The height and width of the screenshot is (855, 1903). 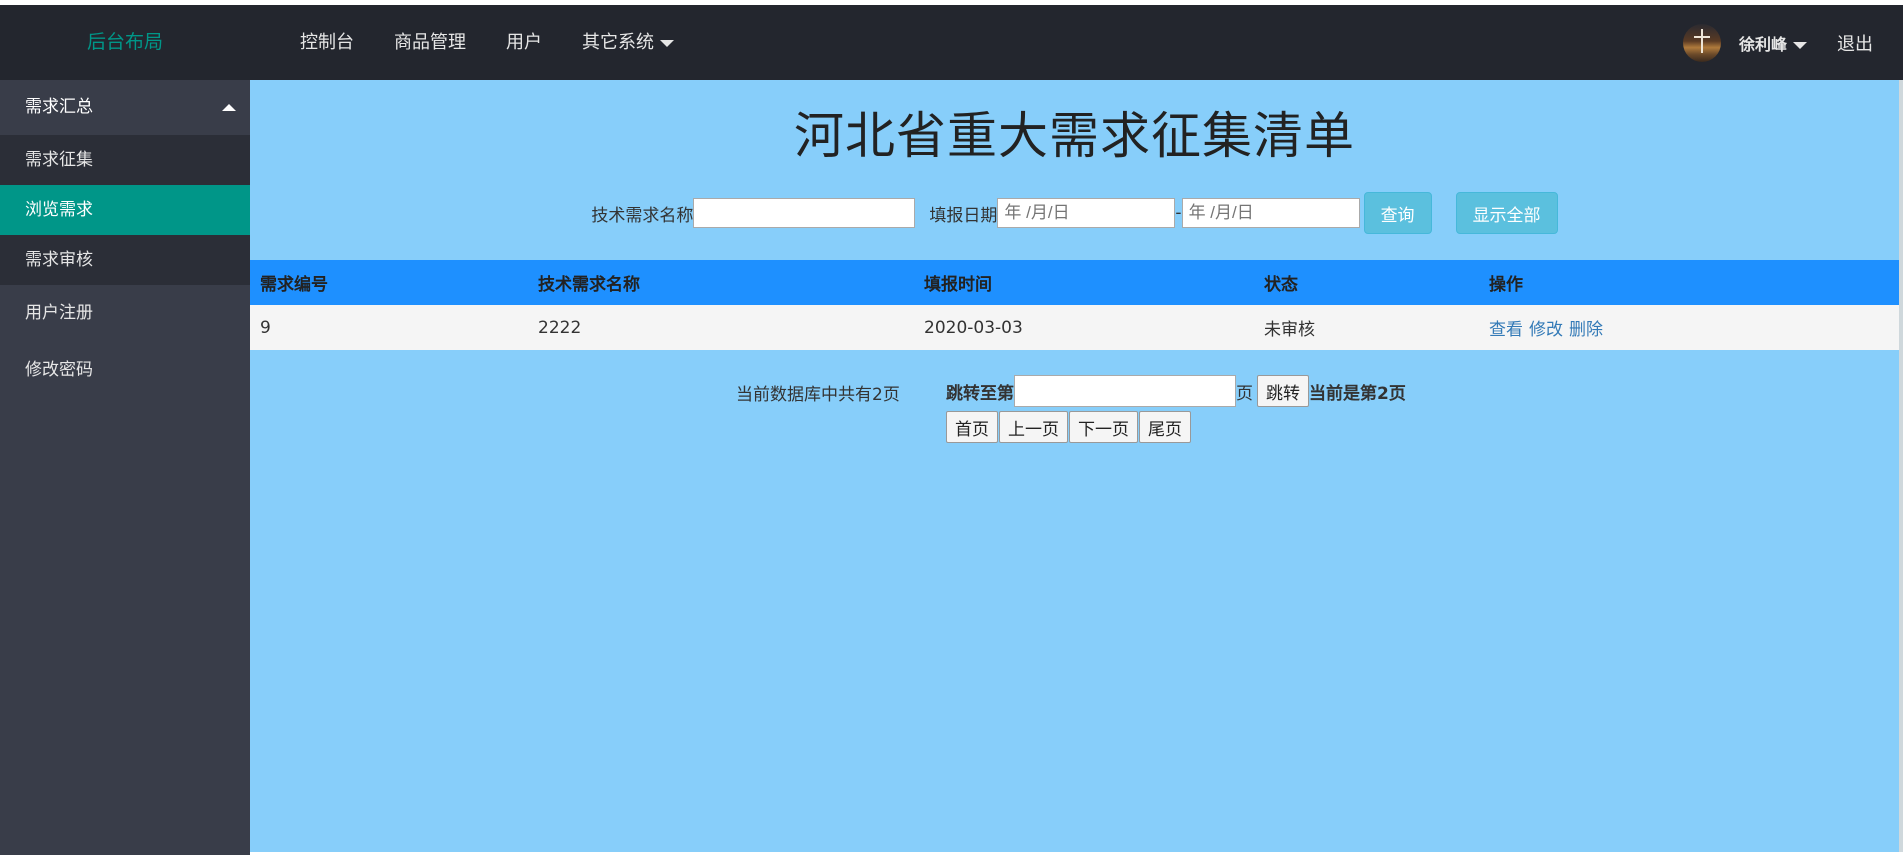 I want to click on top-nav: 控制台 商品管理 用户 其它系统, so click(x=487, y=42).